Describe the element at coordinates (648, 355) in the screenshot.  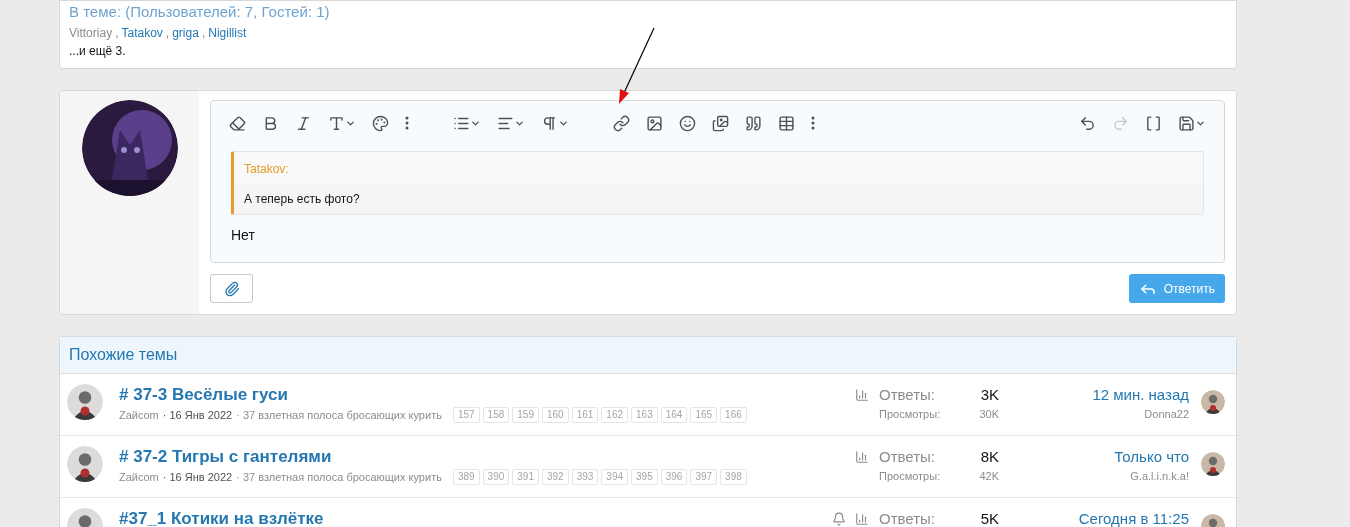
I see `section-title: Похожие темы` at that location.